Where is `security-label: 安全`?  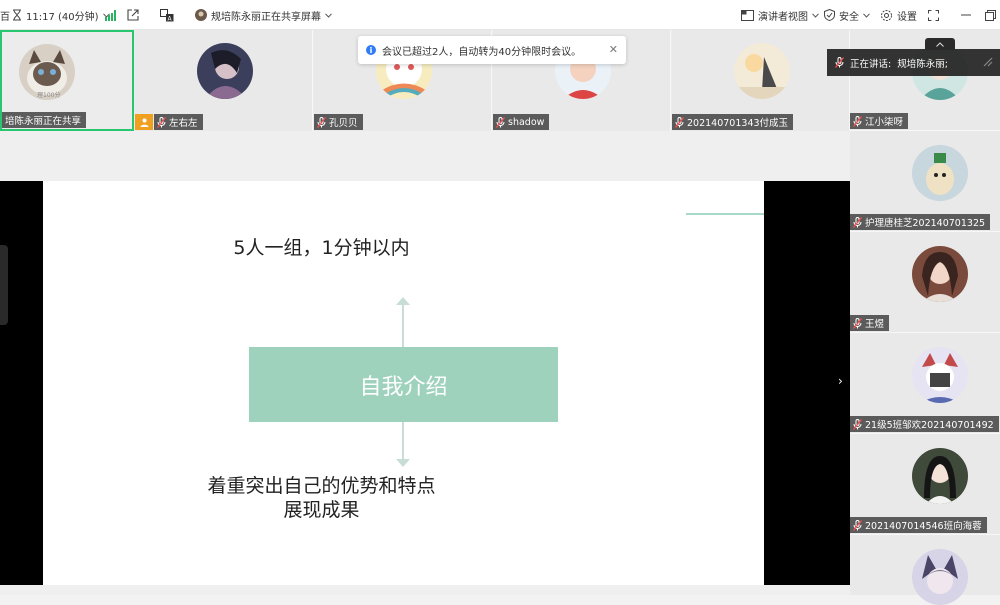 security-label: 安全 is located at coordinates (849, 17).